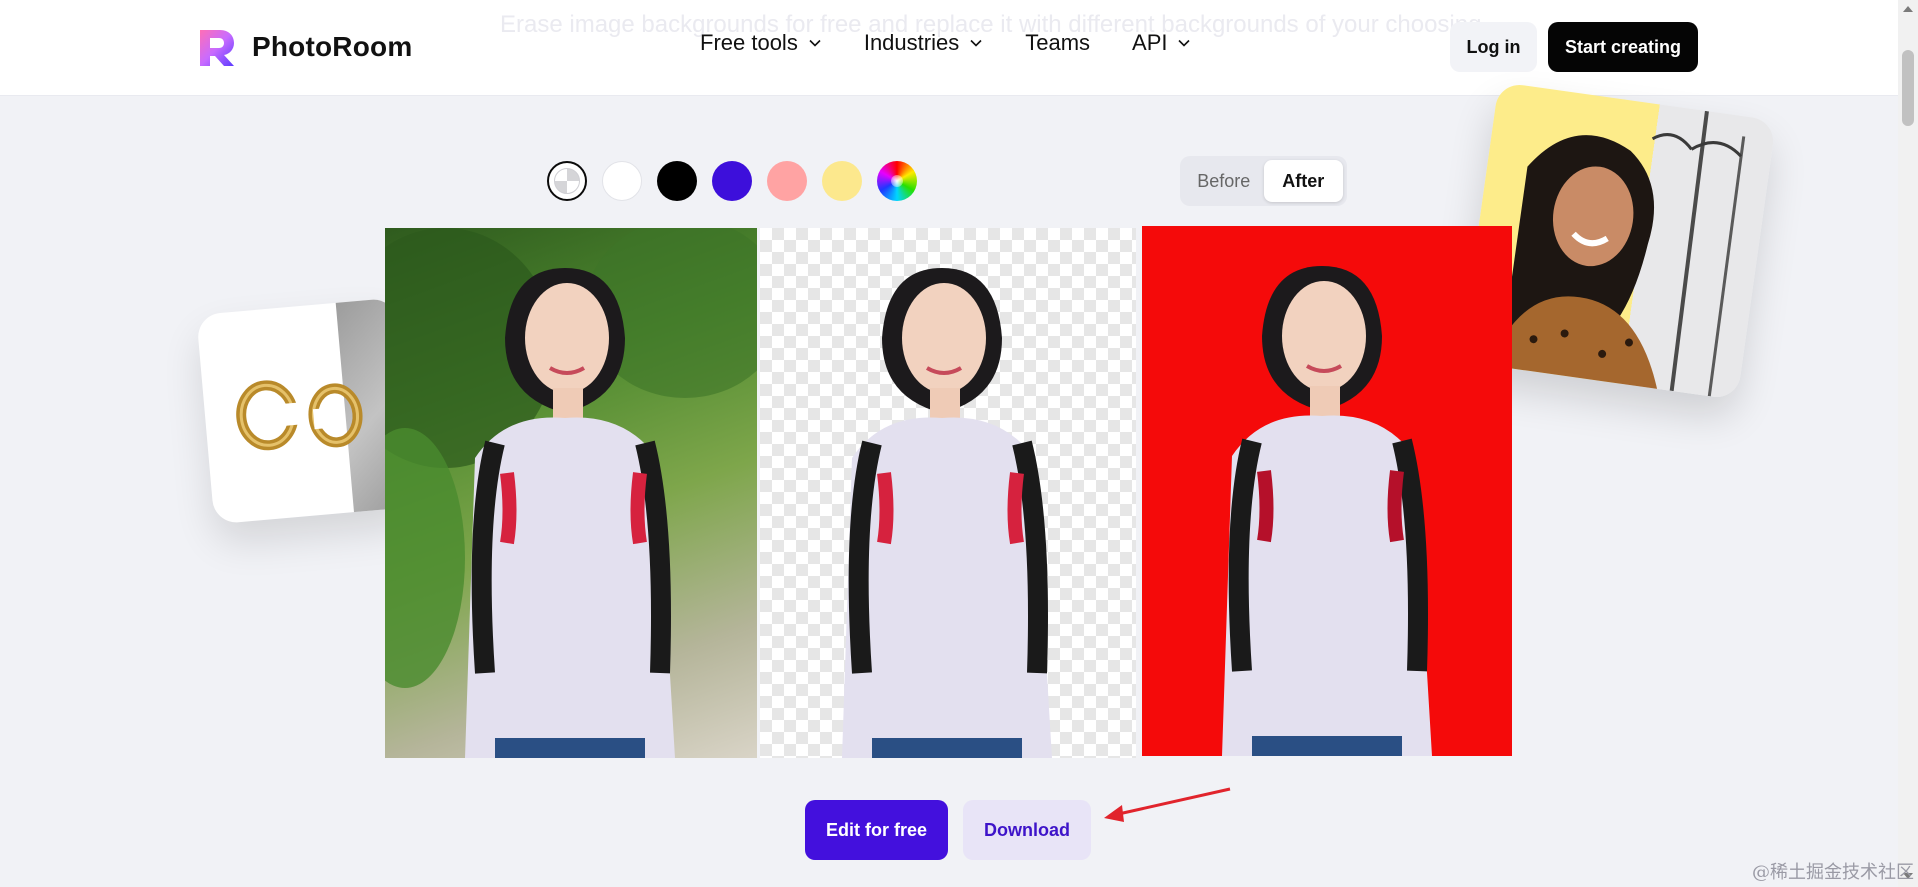 This screenshot has width=1918, height=887. I want to click on logo-text: PhotoRoom, so click(332, 46).